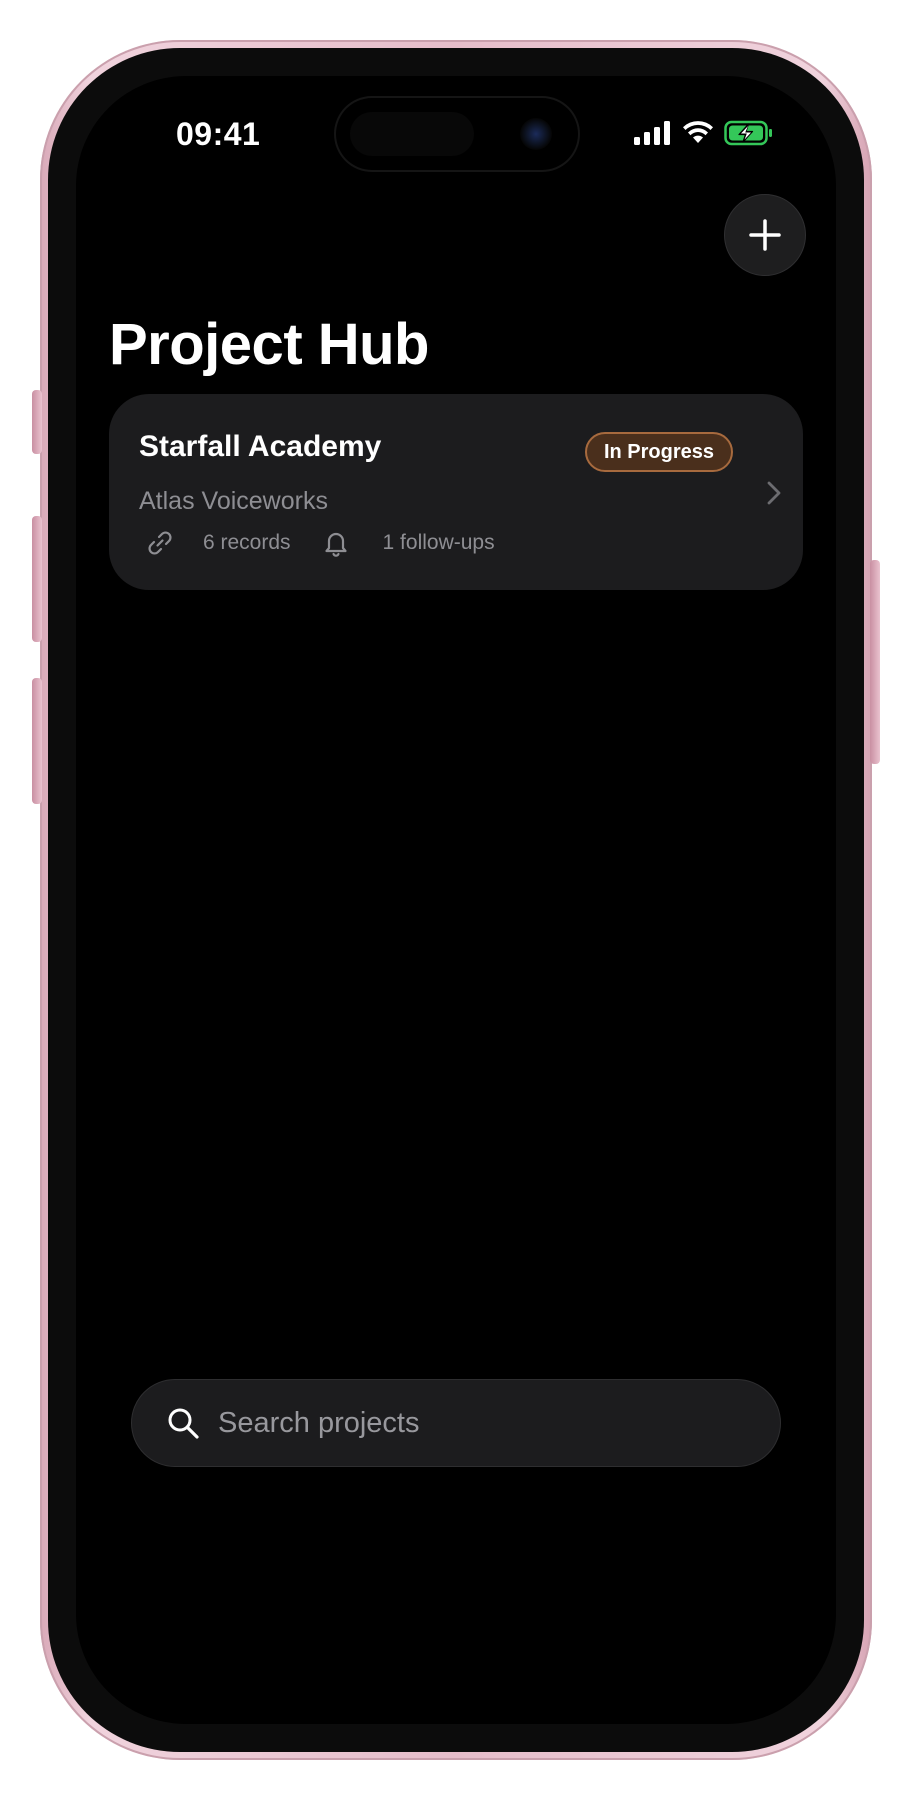 The height and width of the screenshot is (1800, 913). I want to click on volume-down-button, so click(37, 741).